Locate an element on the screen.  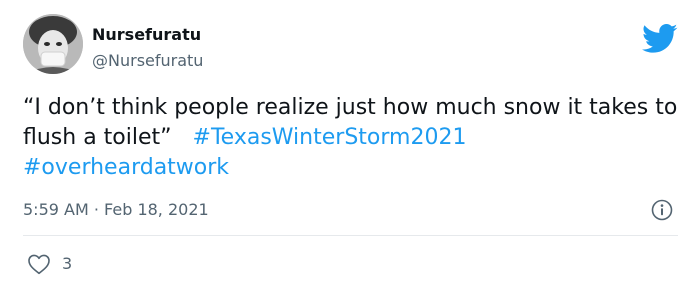
heart-icon is located at coordinates (39, 264).